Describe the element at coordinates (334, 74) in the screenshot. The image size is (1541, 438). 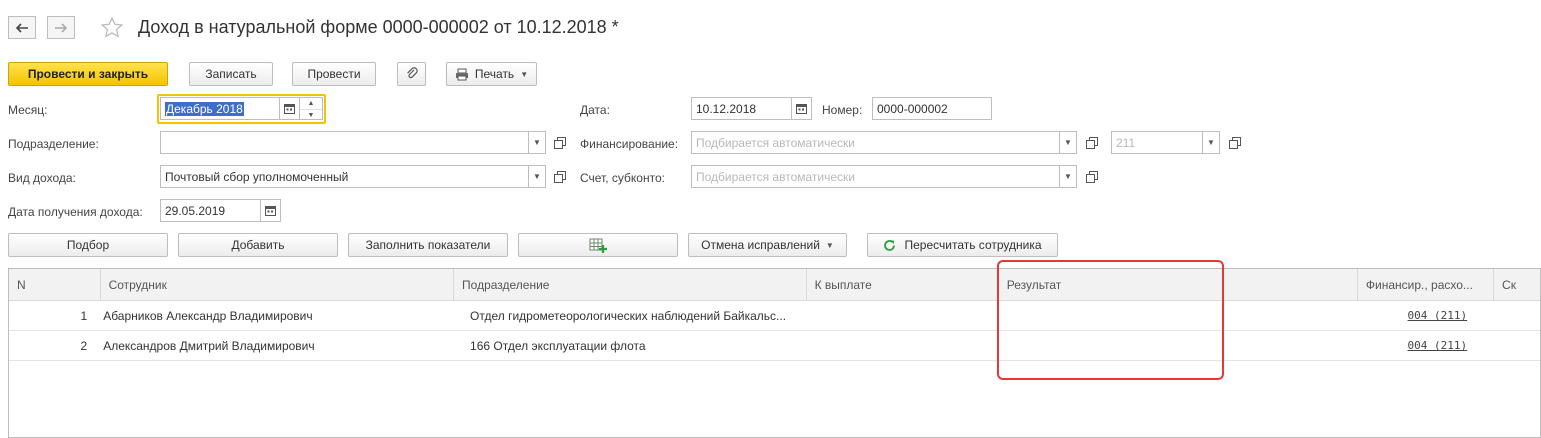
I see `post-button: Провести` at that location.